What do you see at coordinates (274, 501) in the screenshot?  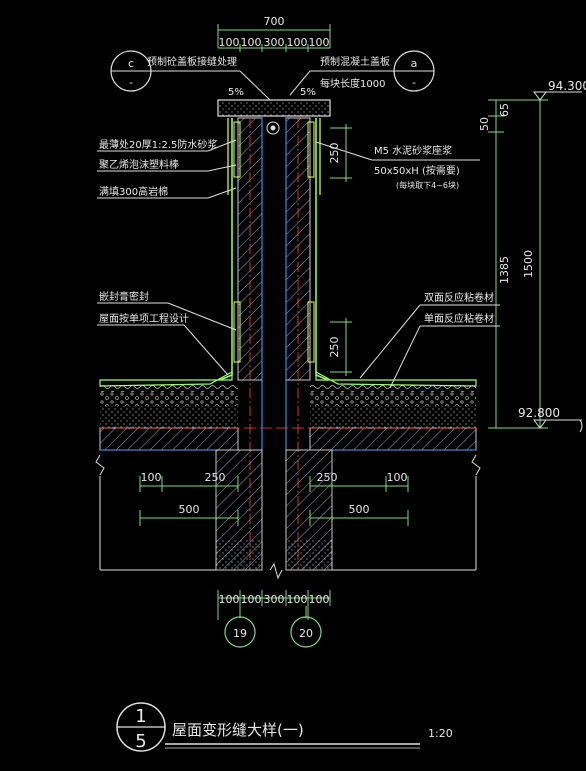 I see `horizontal-dims-lower` at bounding box center [274, 501].